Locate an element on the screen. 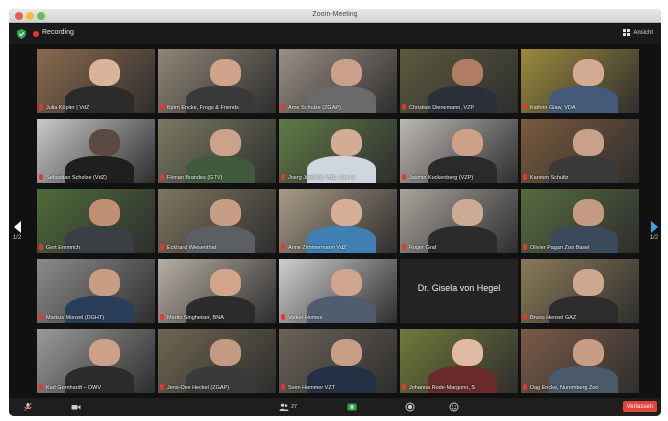  reactions-icon is located at coordinates (454, 407).